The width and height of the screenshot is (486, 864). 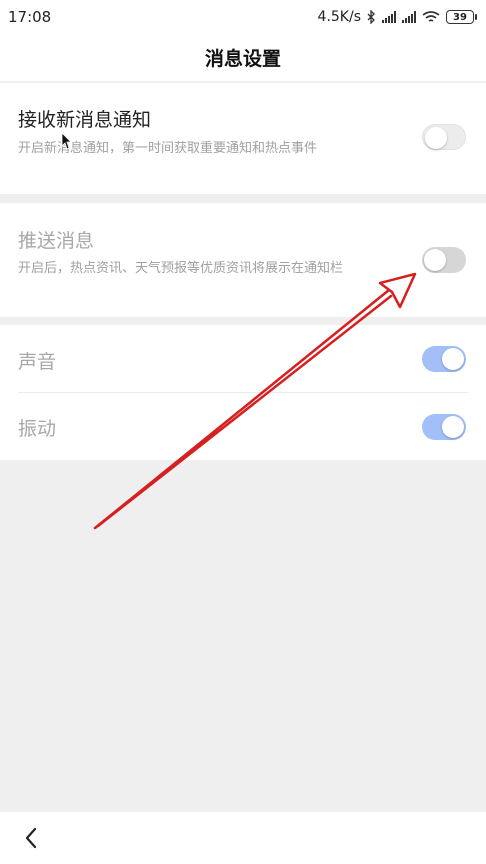 What do you see at coordinates (30, 17) in the screenshot?
I see `status-time: 17:08` at bounding box center [30, 17].